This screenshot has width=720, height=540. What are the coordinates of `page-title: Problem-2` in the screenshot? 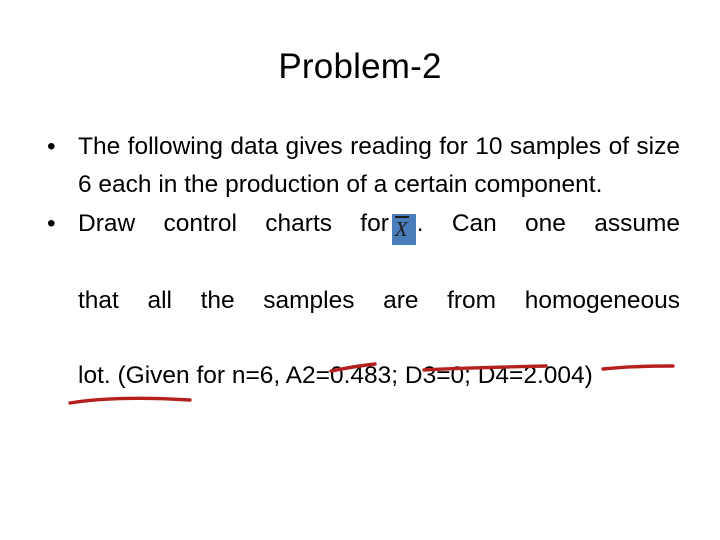 It's located at (360, 66).